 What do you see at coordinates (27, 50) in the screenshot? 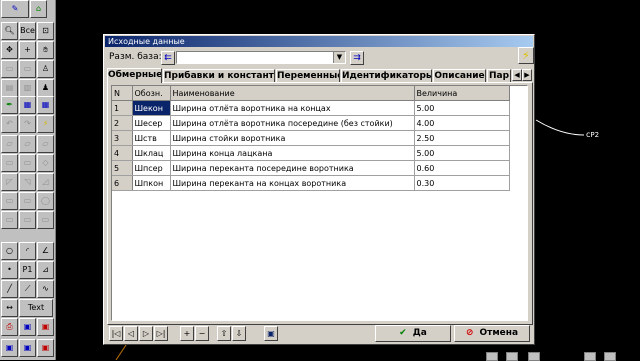
I see `crosshair-icon: +` at bounding box center [27, 50].